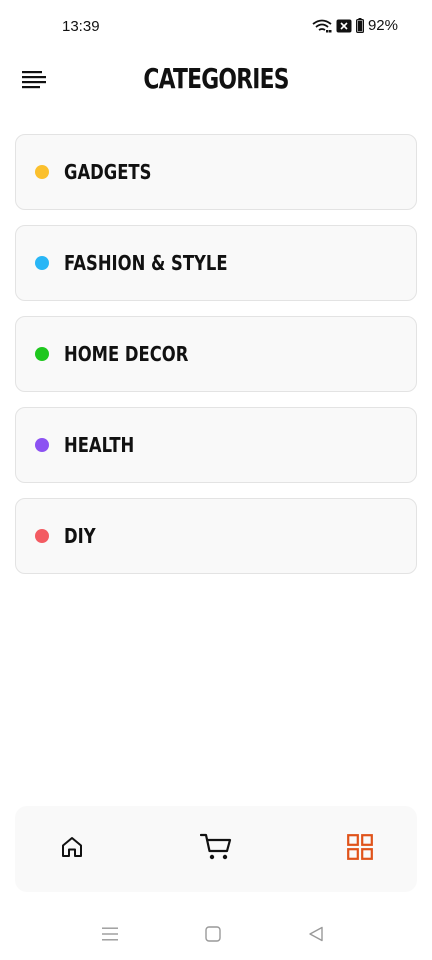 The width and height of the screenshot is (432, 960). What do you see at coordinates (382, 25) in the screenshot?
I see `battery-percent: 92%` at bounding box center [382, 25].